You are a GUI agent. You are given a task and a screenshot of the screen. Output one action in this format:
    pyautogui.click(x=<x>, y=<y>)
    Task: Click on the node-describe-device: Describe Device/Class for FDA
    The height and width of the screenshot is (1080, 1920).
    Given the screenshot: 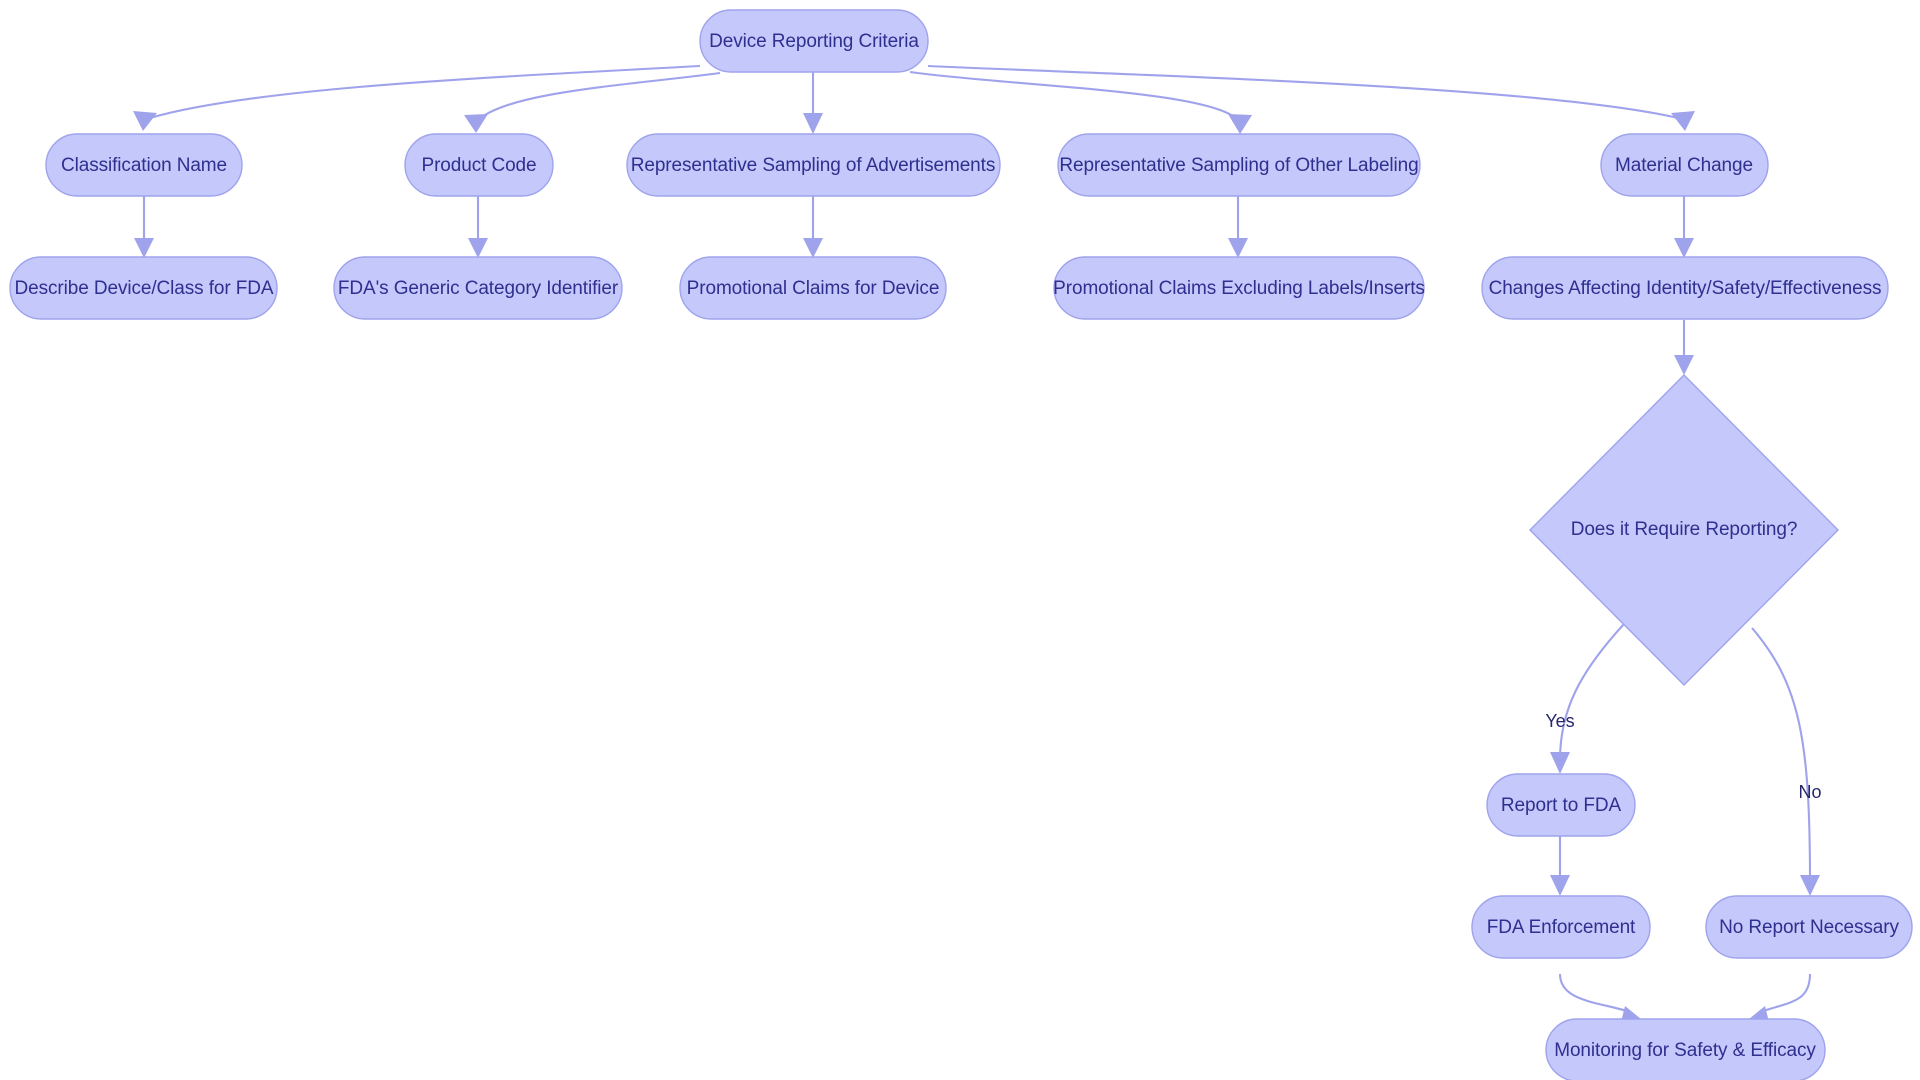 What is the action you would take?
    pyautogui.click(x=143, y=288)
    